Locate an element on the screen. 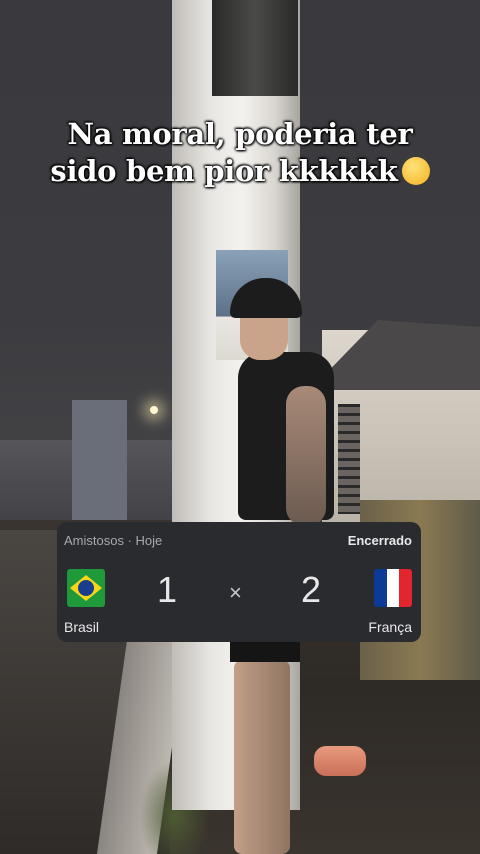 This screenshot has width=480, height=854. cap is located at coordinates (266, 298).